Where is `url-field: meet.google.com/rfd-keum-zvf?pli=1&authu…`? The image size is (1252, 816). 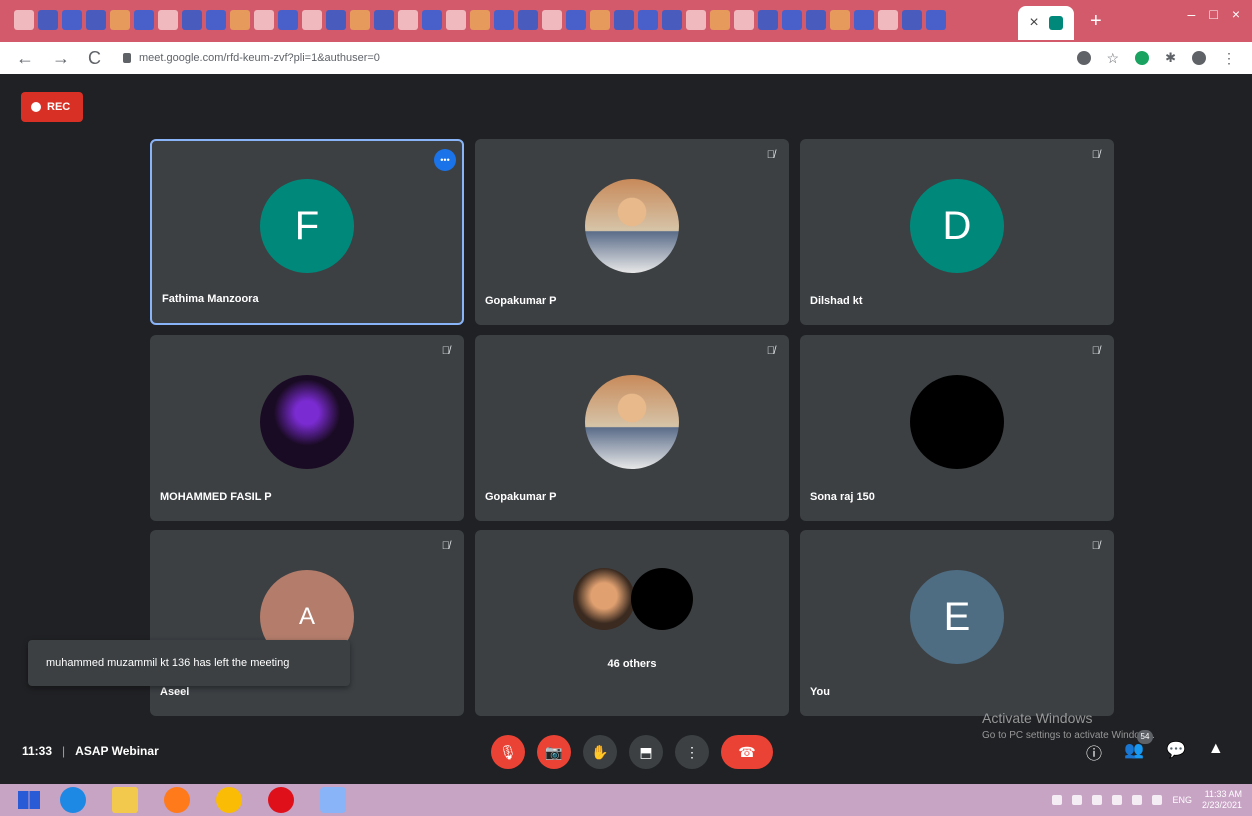 url-field: meet.google.com/rfd-keum-zvf?pli=1&authu… is located at coordinates (251, 58).